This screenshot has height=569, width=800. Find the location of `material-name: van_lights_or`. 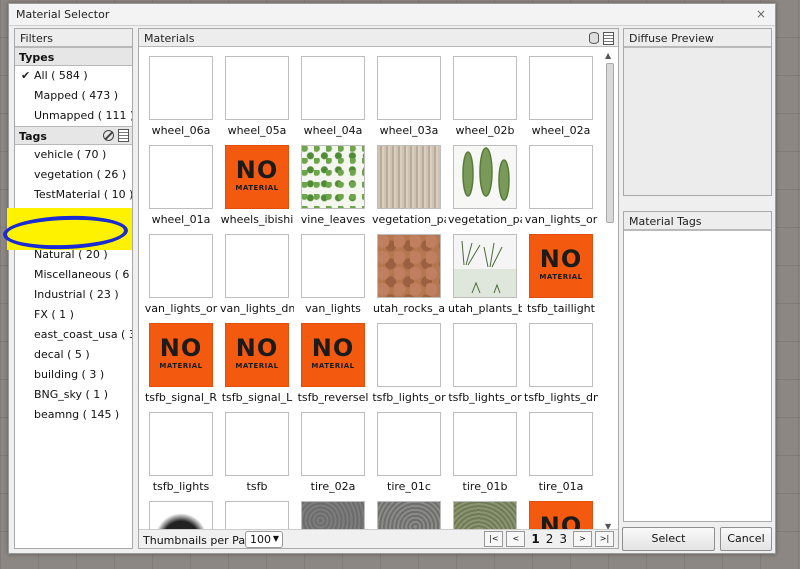

material-name: van_lights_or is located at coordinates (181, 308).